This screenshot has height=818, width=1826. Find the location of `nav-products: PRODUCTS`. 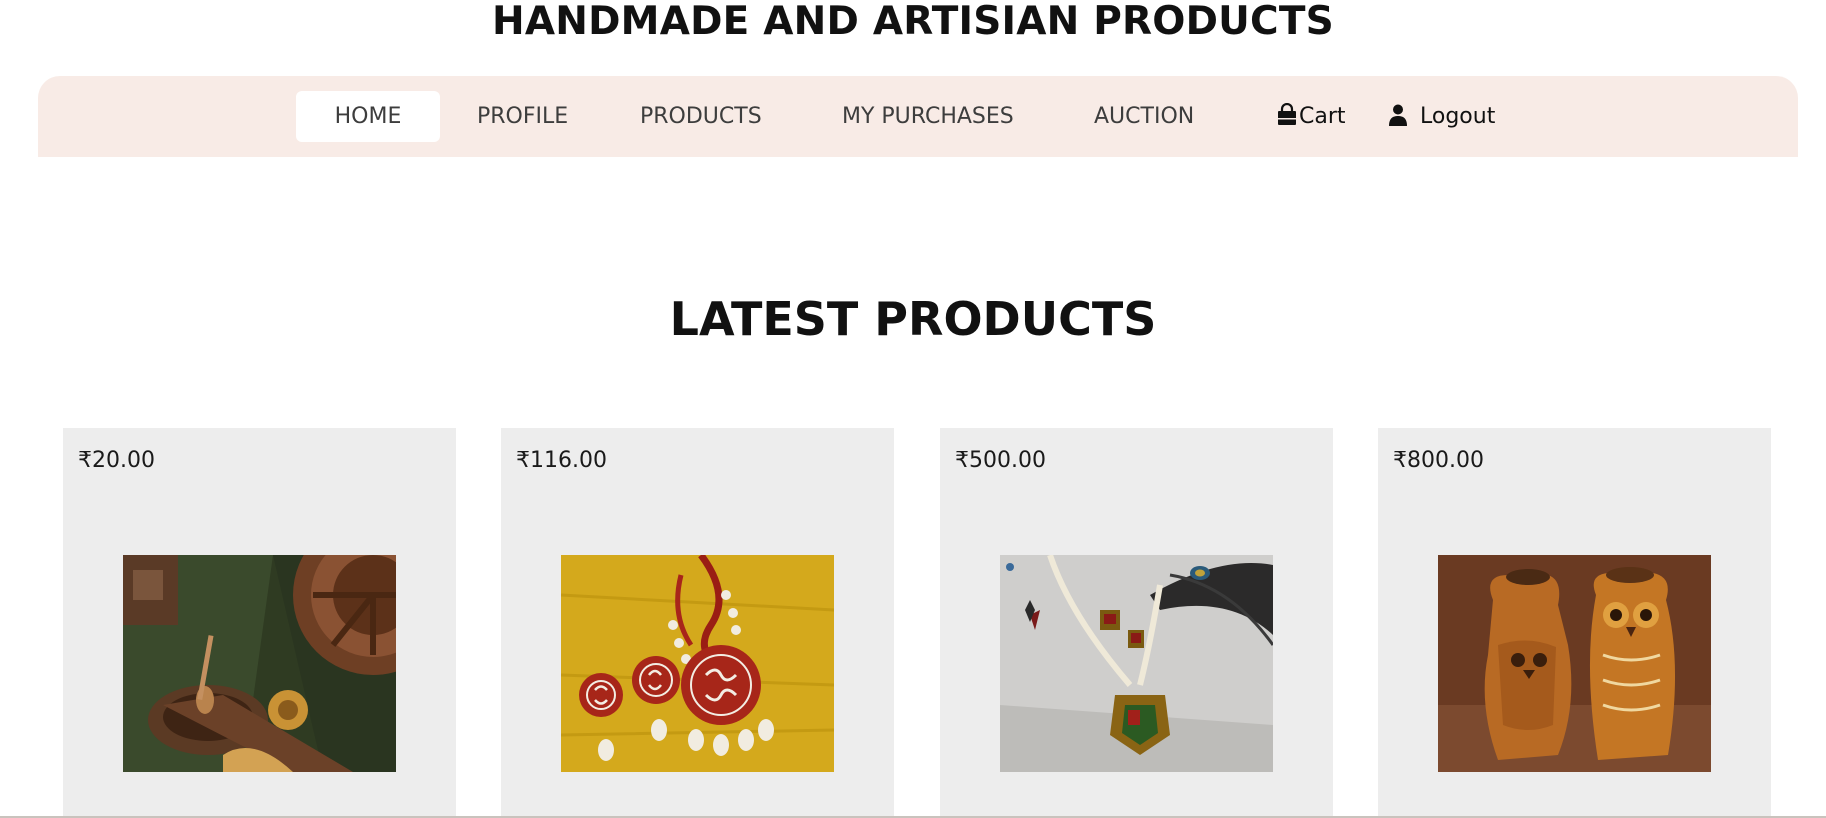

nav-products: PRODUCTS is located at coordinates (701, 116).